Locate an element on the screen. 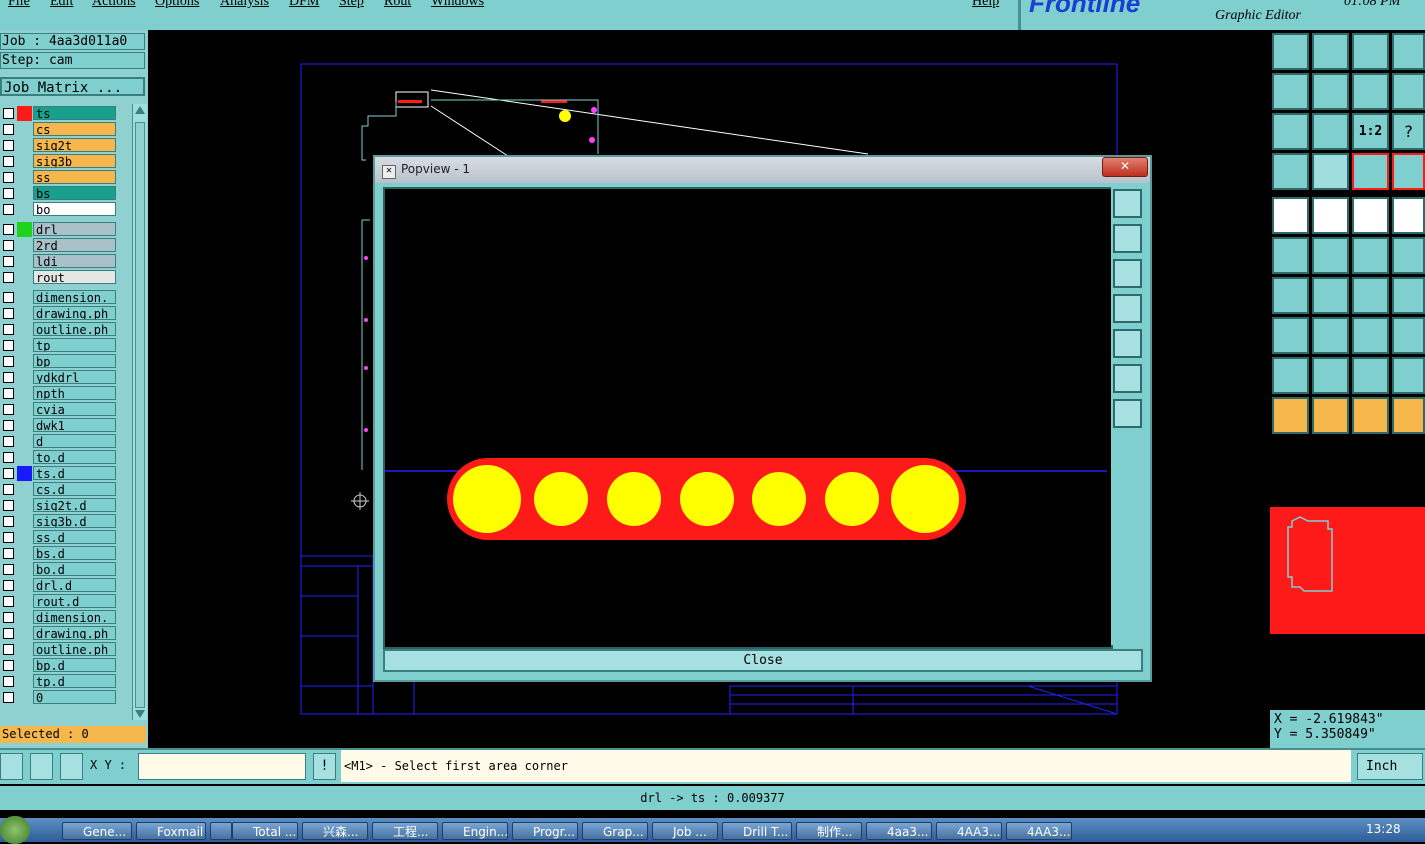 The width and height of the screenshot is (1425, 844). layer-name: 0 is located at coordinates (74, 697).